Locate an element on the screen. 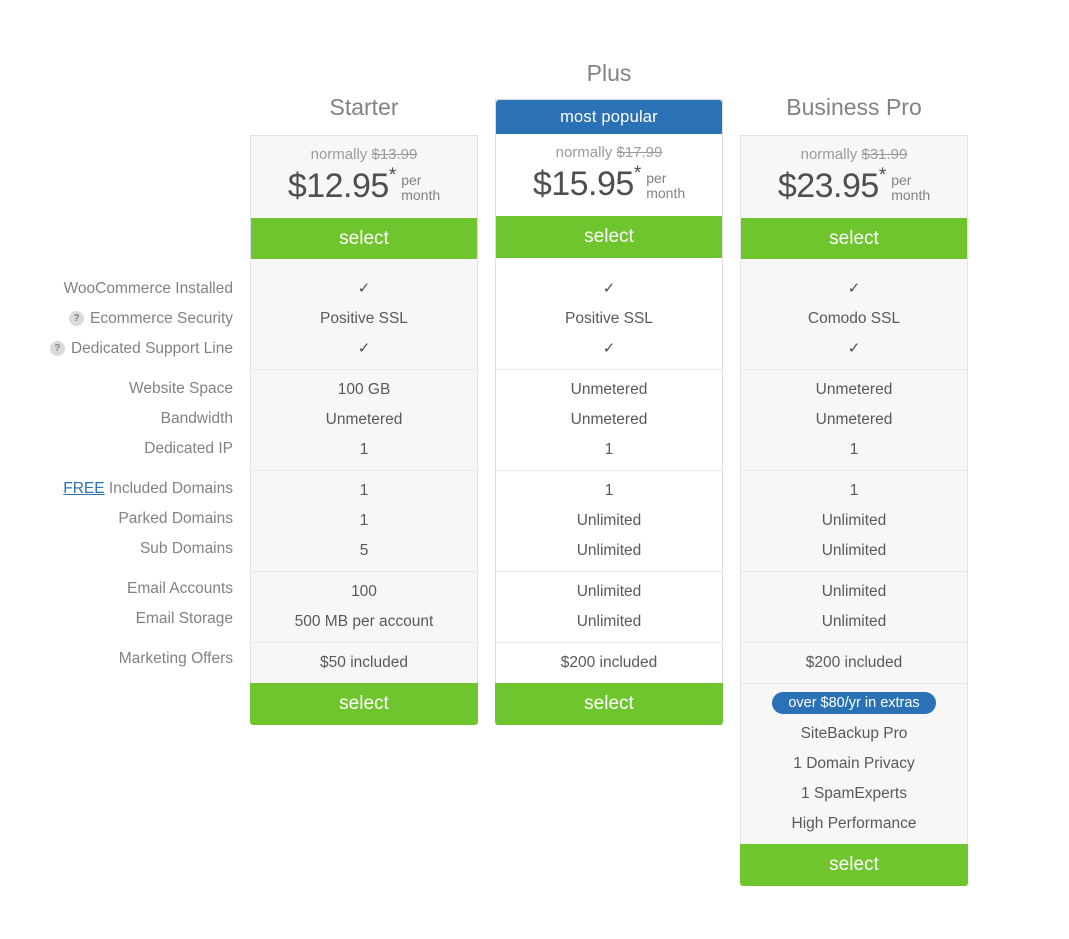  feature-value-row: 500 MB per account is located at coordinates (364, 622).